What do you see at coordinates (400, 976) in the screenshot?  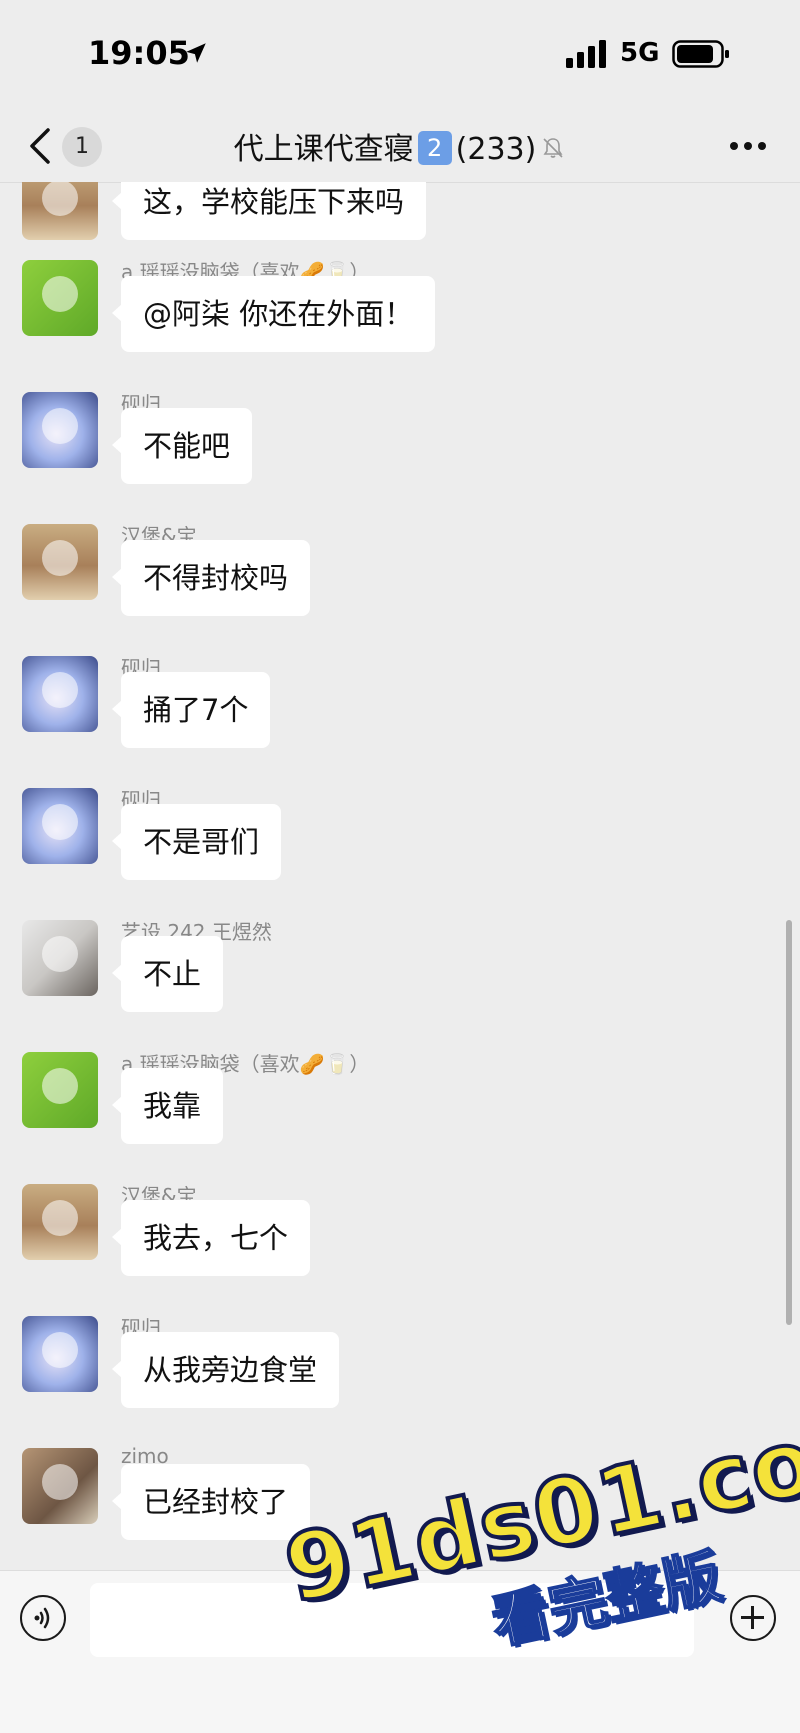 I see `message-item: 艺设 242 王煜然 不止` at bounding box center [400, 976].